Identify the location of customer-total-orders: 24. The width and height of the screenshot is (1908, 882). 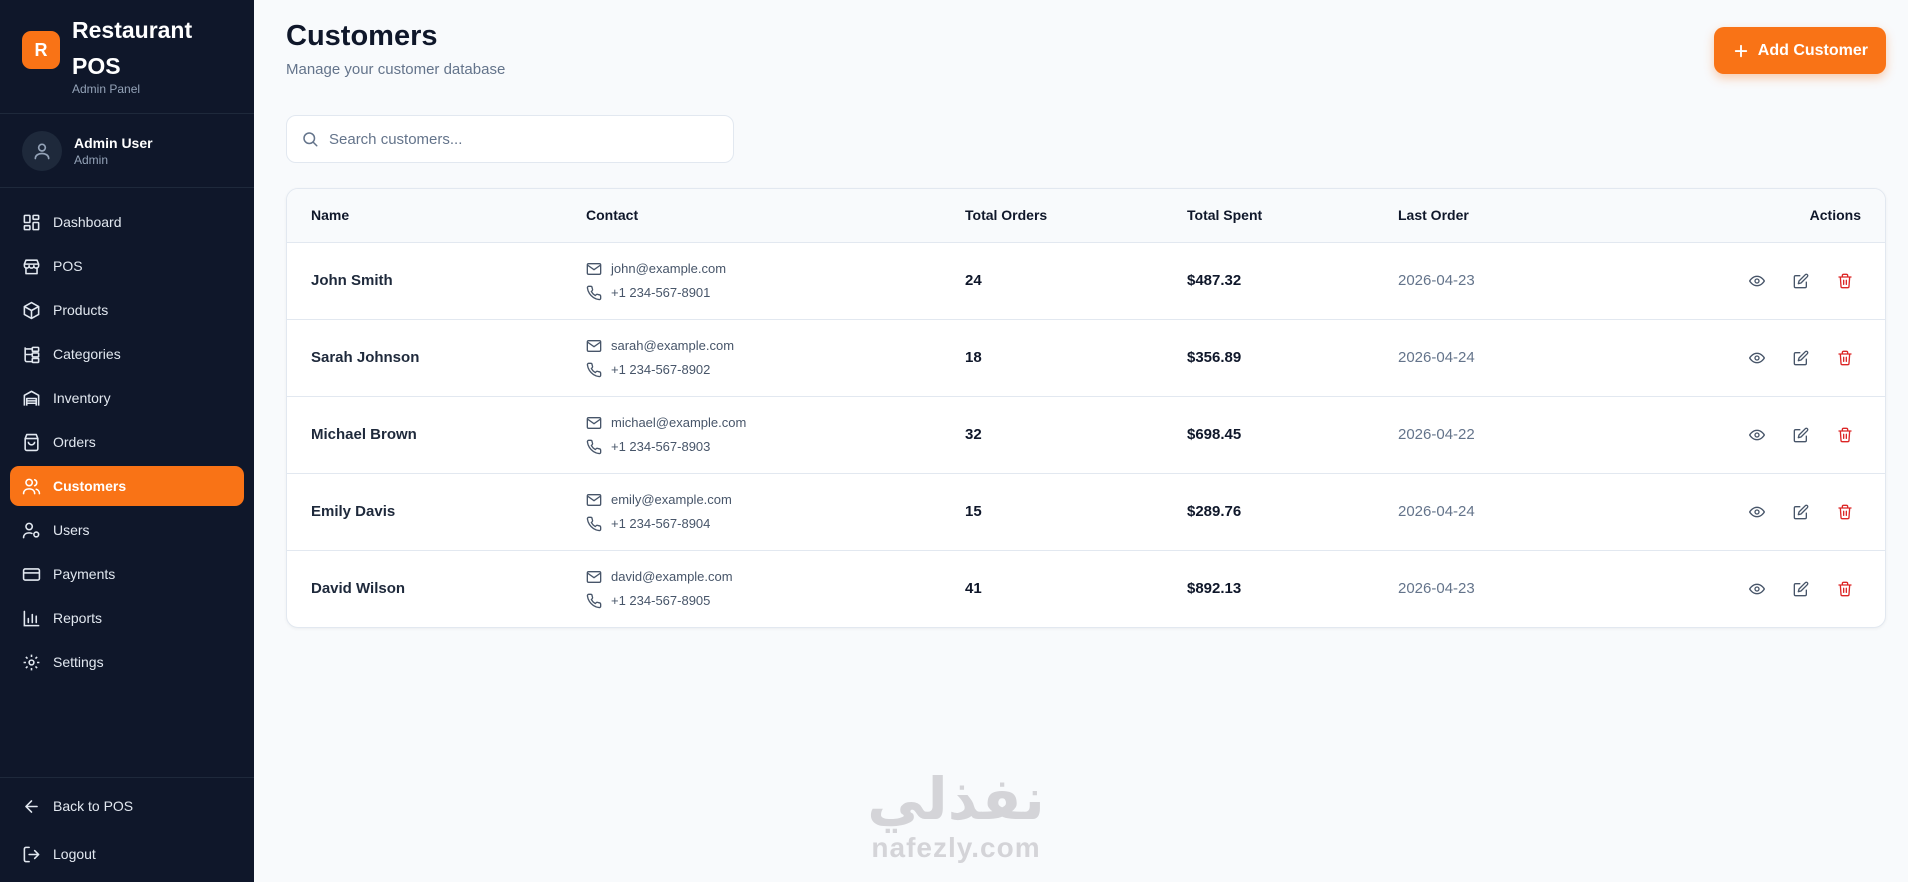
(973, 280).